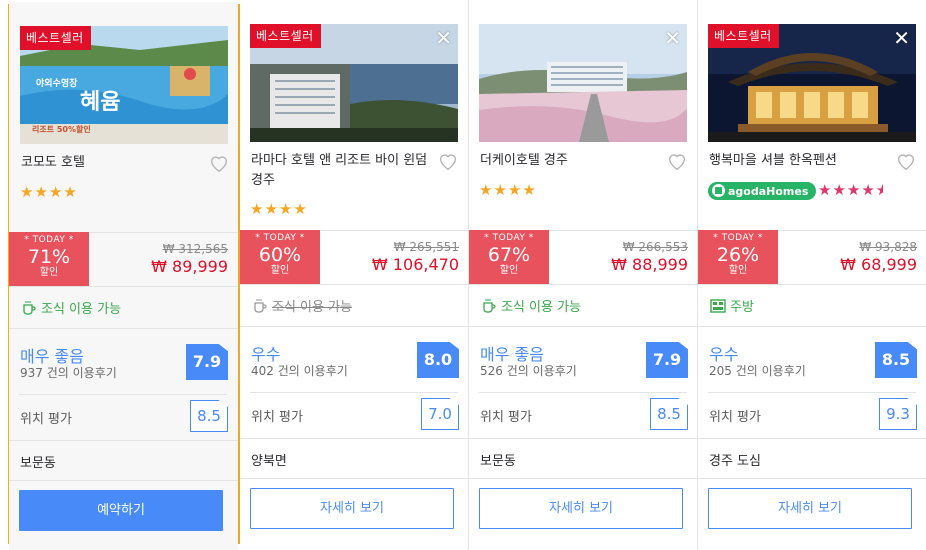 The height and width of the screenshot is (550, 926). Describe the element at coordinates (61, 129) in the screenshot. I see `photo-caption-sub: 리조트 50%할인` at that location.